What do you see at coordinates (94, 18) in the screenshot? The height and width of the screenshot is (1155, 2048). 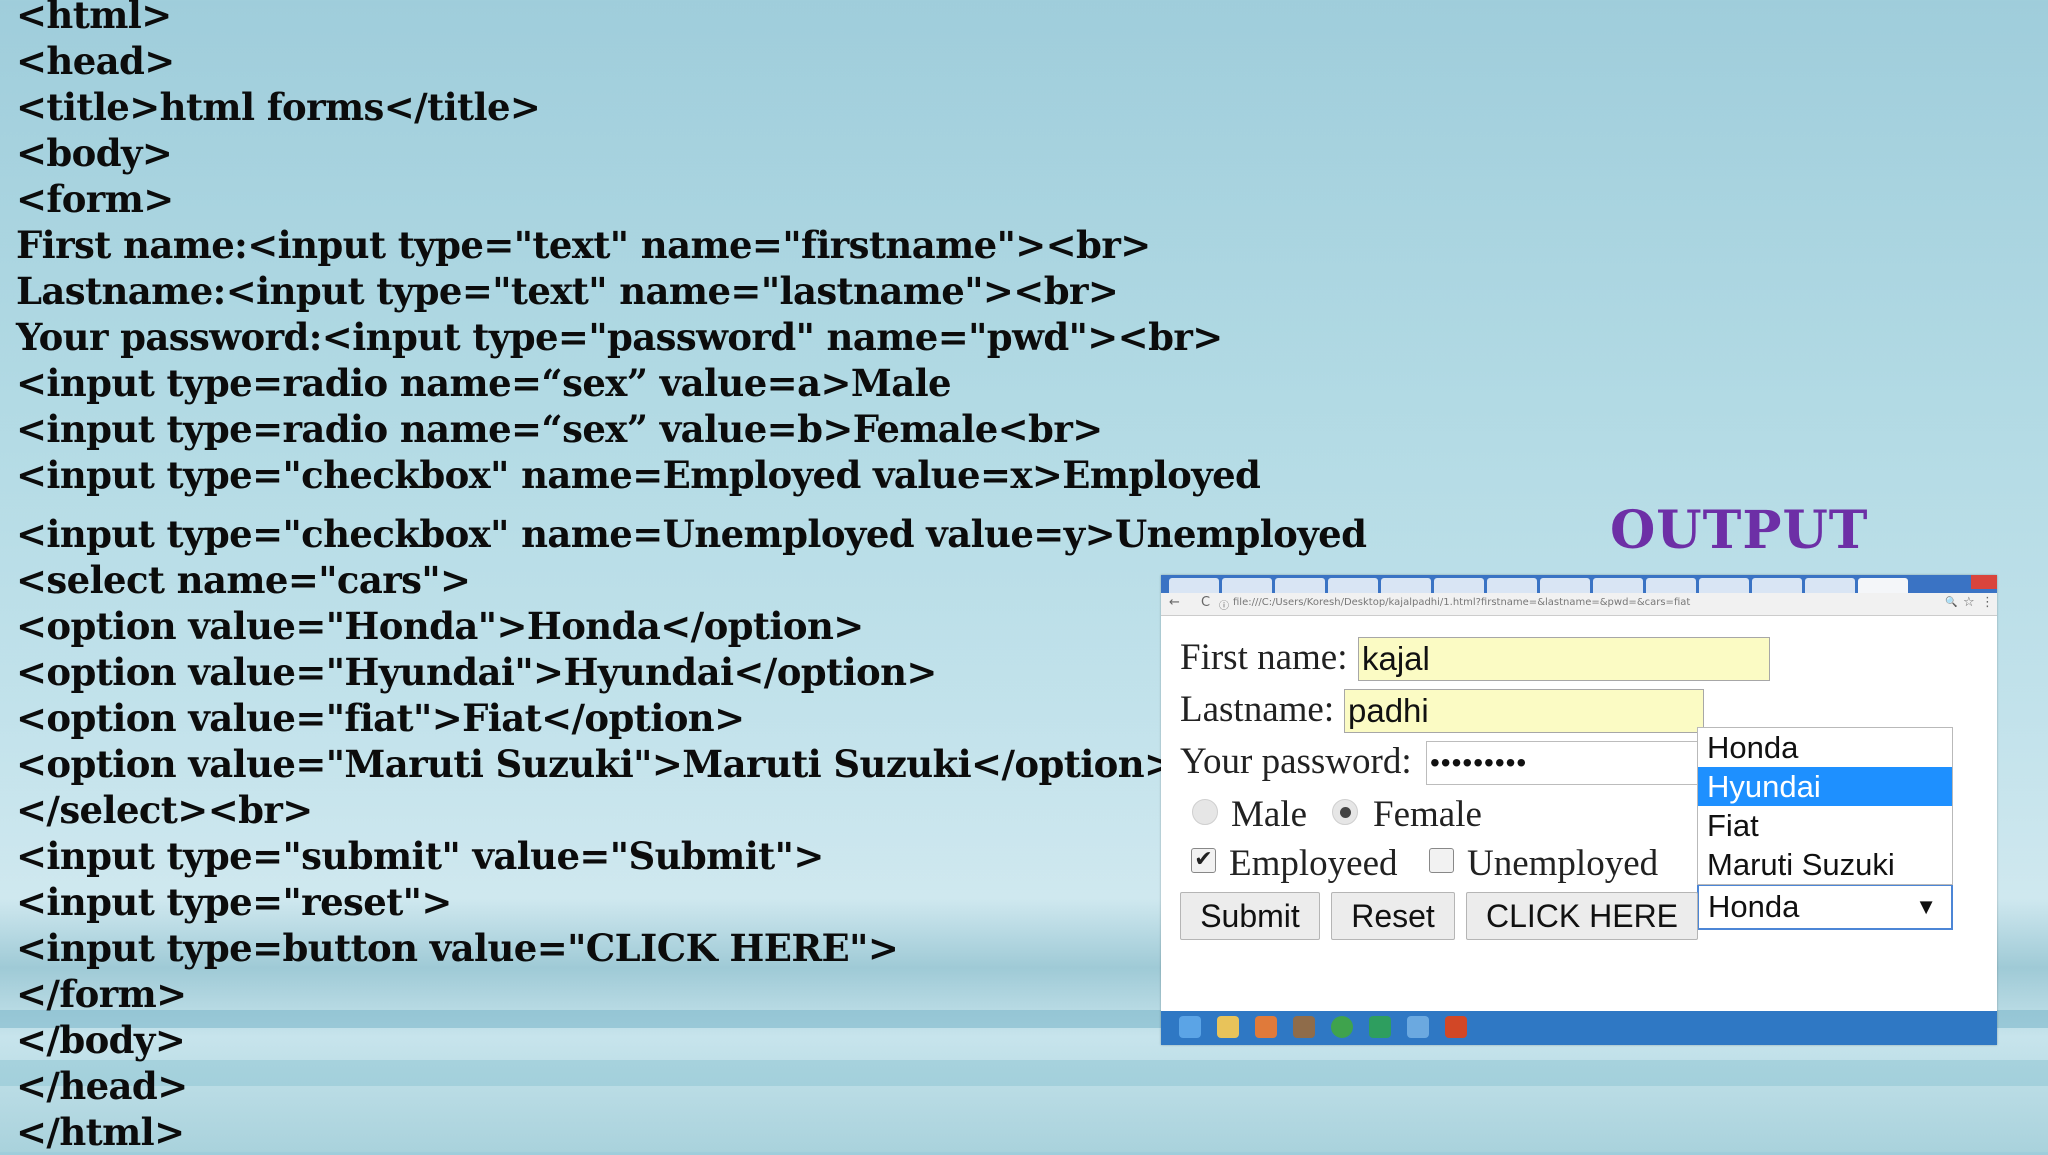 I see `code-line: <html>` at bounding box center [94, 18].